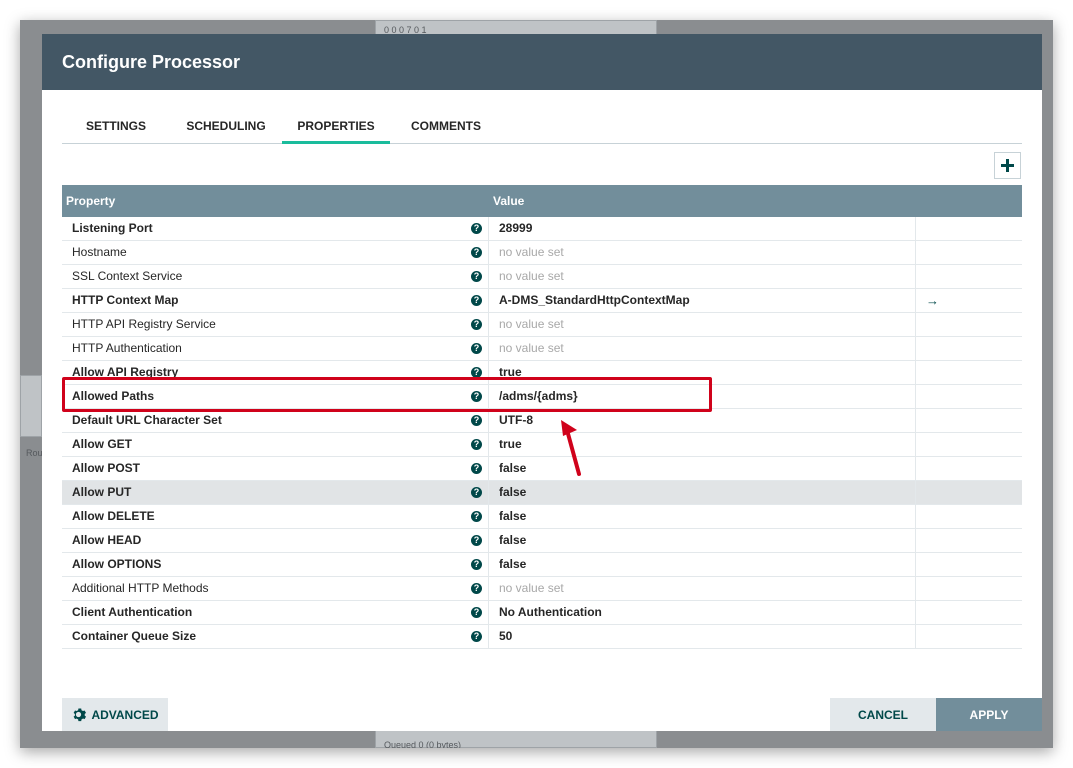 Image resolution: width=1073 pixels, height=768 pixels. What do you see at coordinates (883, 714) in the screenshot?
I see `cancel-button: CANCEL` at bounding box center [883, 714].